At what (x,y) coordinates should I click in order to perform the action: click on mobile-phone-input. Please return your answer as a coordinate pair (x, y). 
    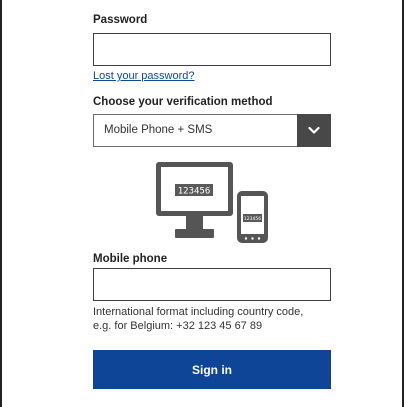
    Looking at the image, I should click on (212, 284).